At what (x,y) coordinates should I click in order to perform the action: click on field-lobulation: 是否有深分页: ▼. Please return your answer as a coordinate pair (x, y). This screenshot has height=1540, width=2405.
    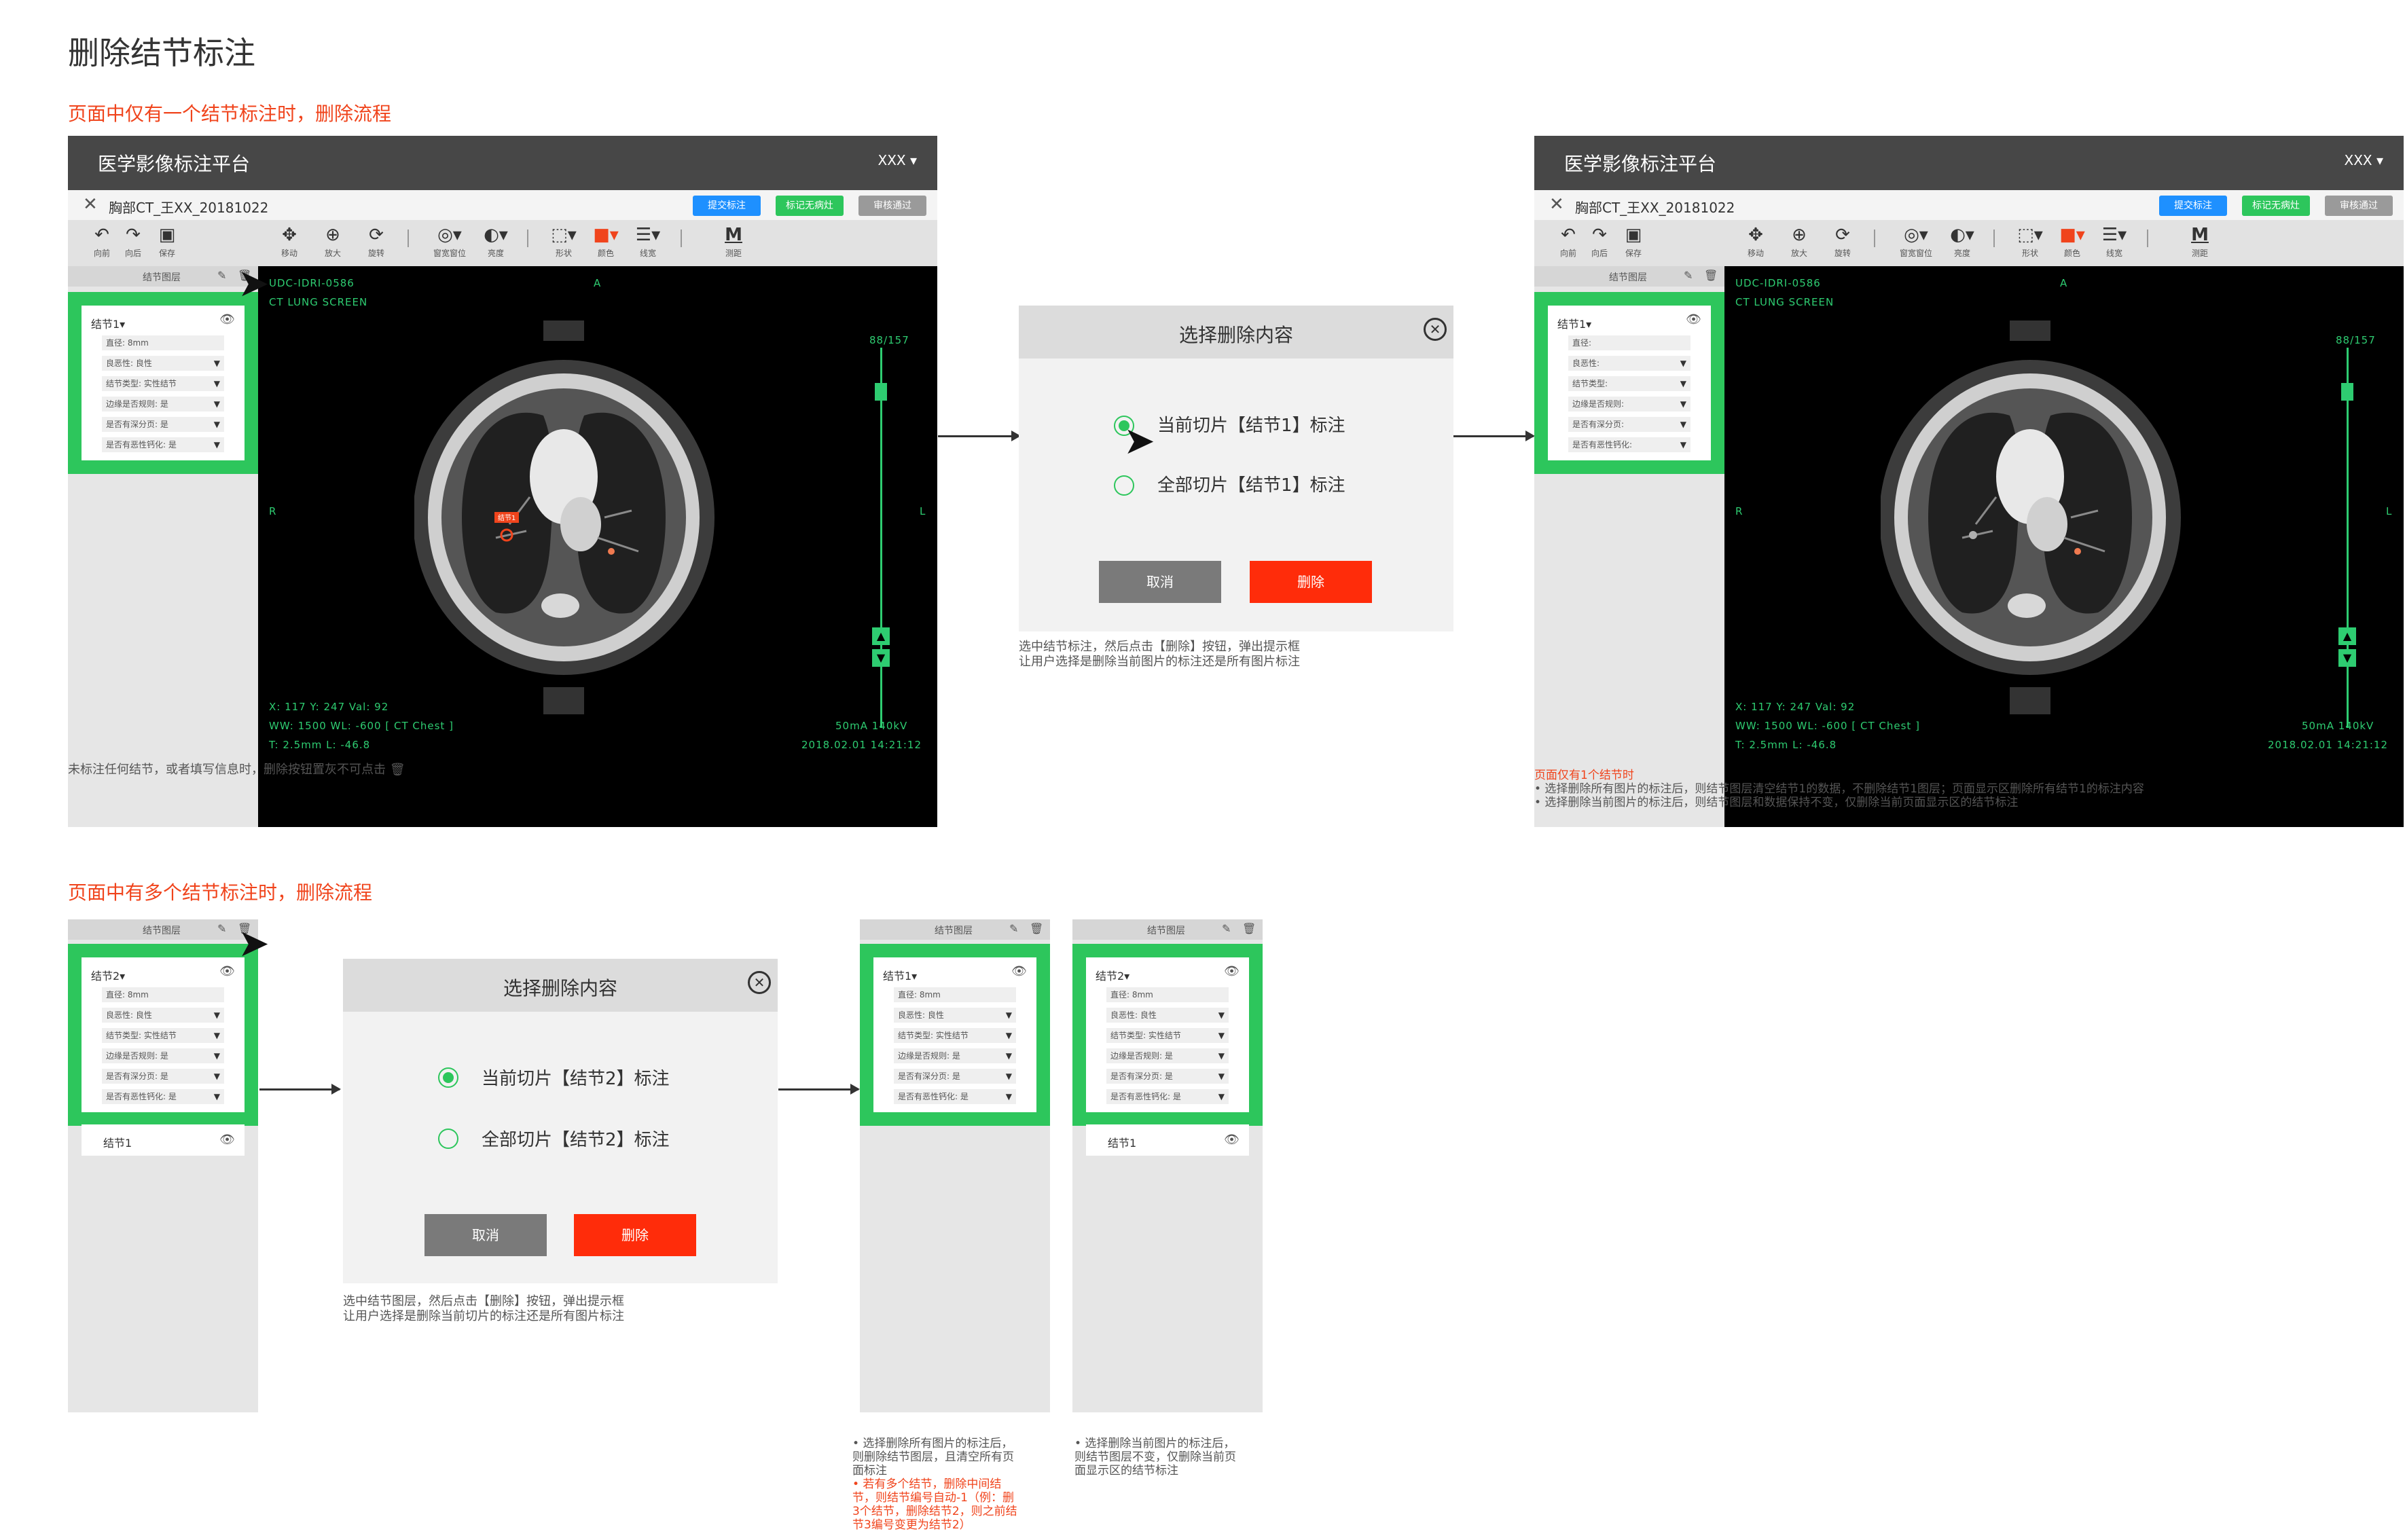
    Looking at the image, I should click on (1629, 424).